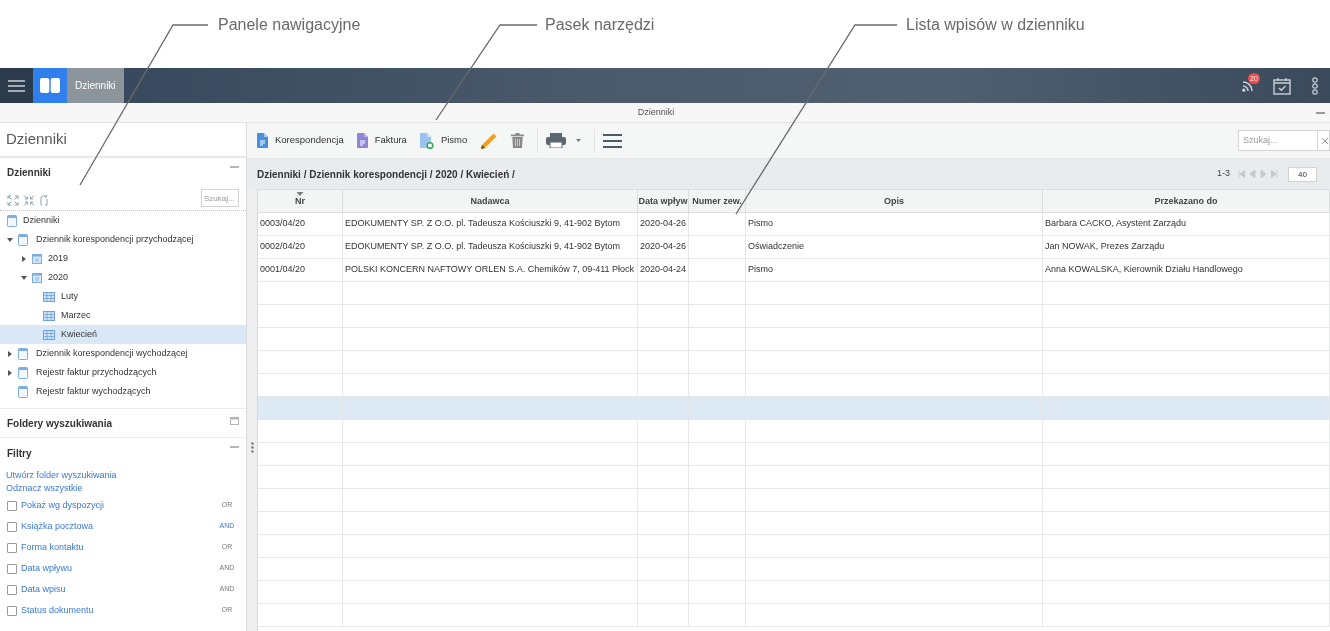  I want to click on minimize-button, so click(1320, 113).